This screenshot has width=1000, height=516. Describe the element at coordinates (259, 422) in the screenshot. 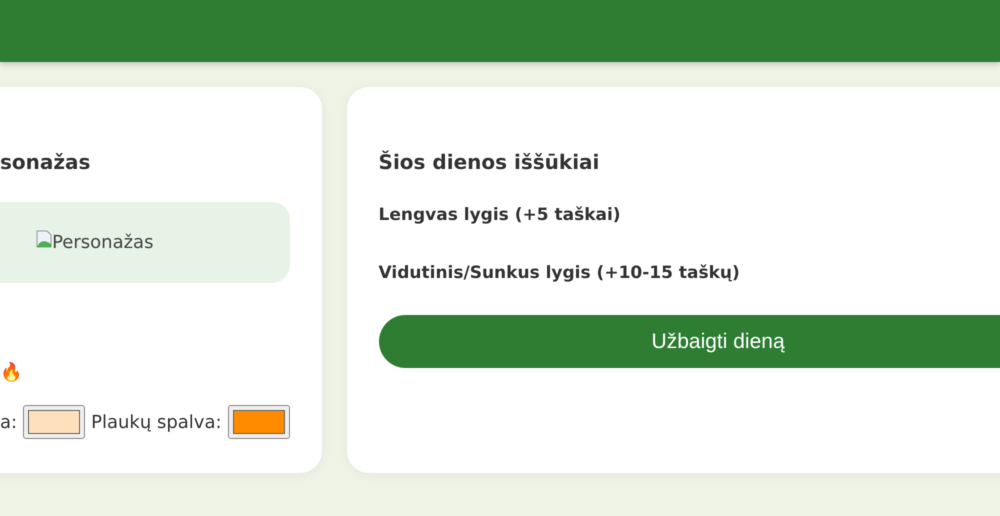

I see `hair-color-picker` at that location.